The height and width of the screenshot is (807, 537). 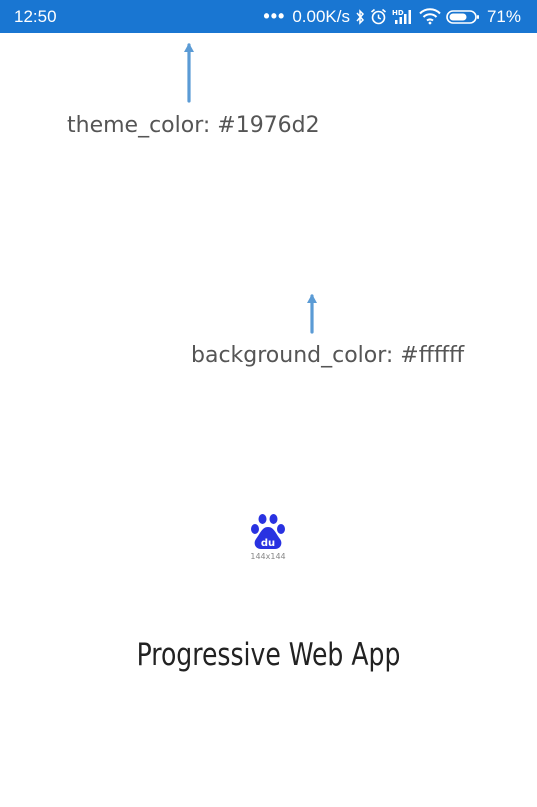 I want to click on status-time: 12:50, so click(x=35, y=16).